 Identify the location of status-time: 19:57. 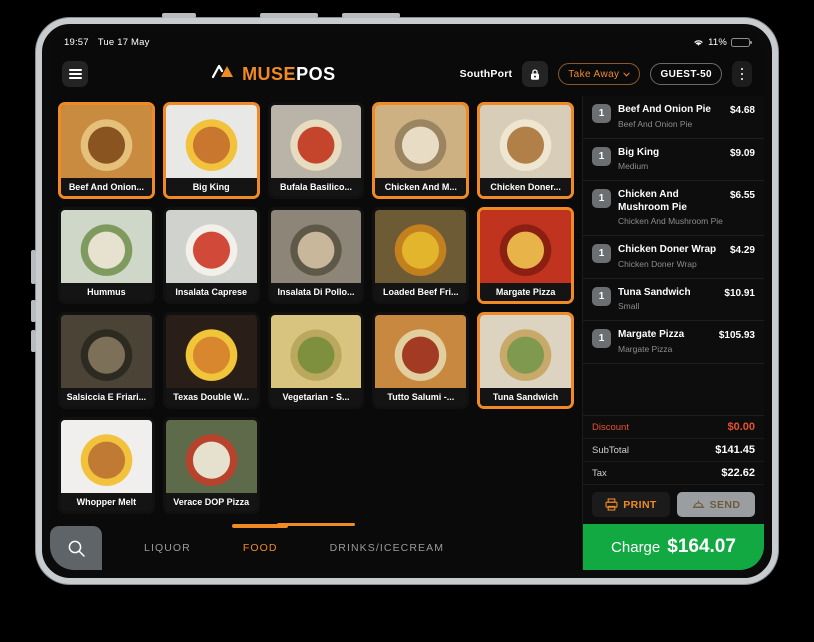
(76, 42).